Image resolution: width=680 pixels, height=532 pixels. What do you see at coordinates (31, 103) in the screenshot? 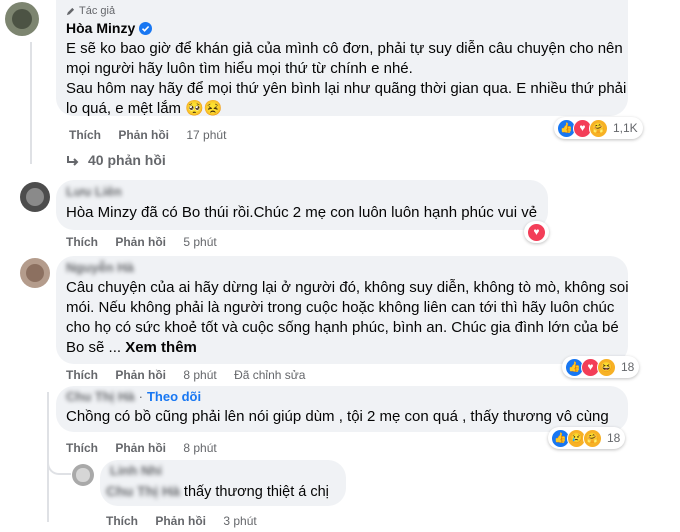
I see `thread-line` at bounding box center [31, 103].